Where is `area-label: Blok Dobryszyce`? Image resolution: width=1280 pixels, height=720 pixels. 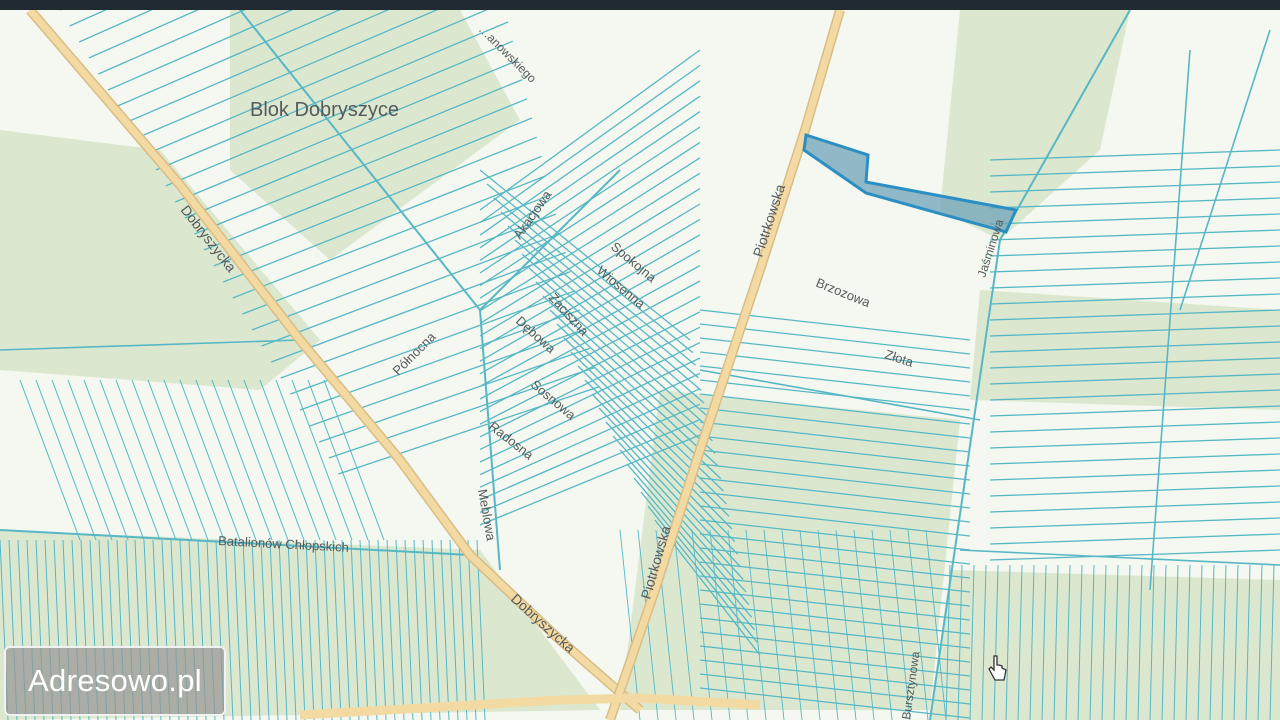
area-label: Blok Dobryszyce is located at coordinates (324, 110).